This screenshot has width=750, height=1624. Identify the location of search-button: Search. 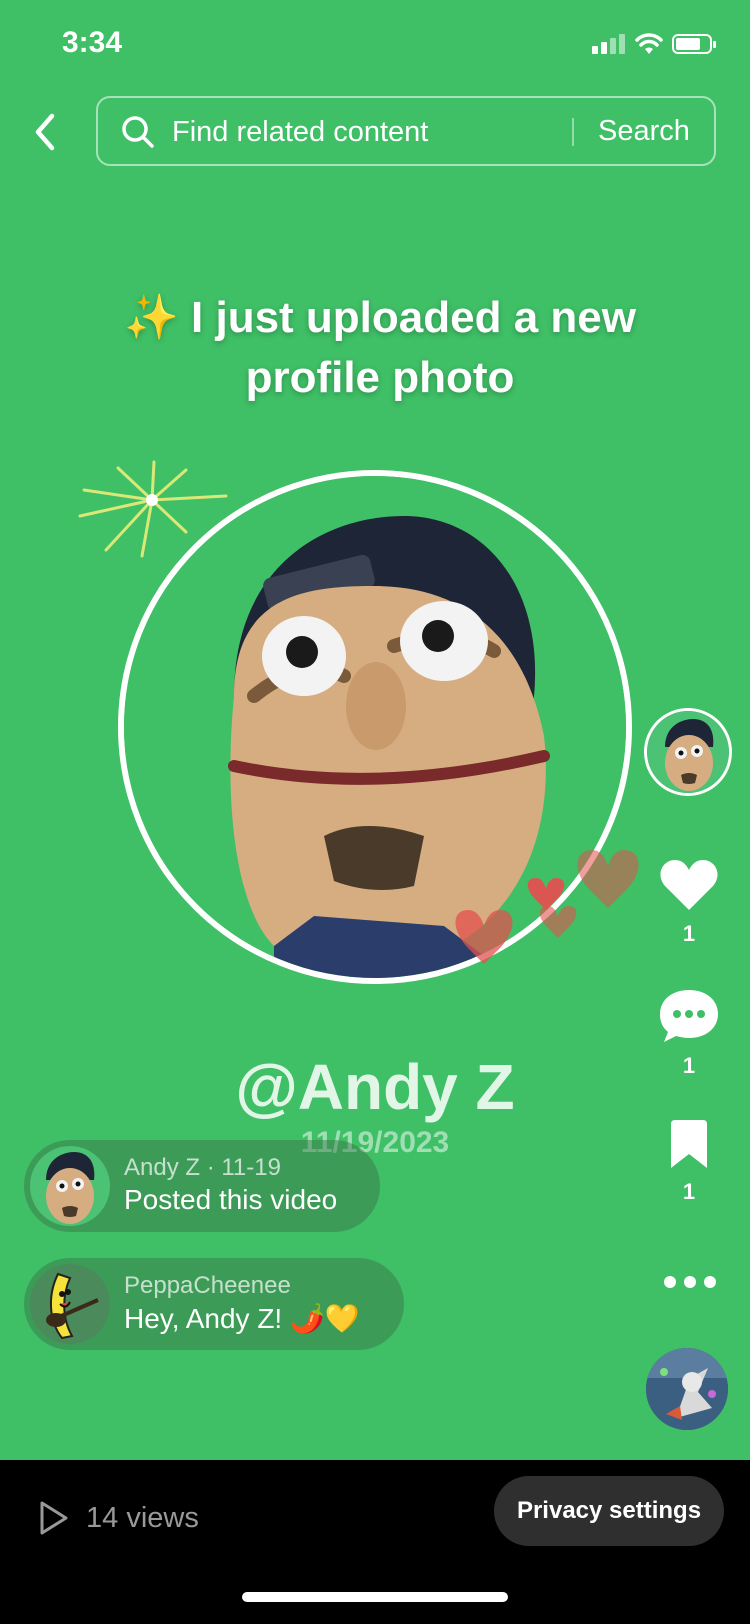
(644, 131).